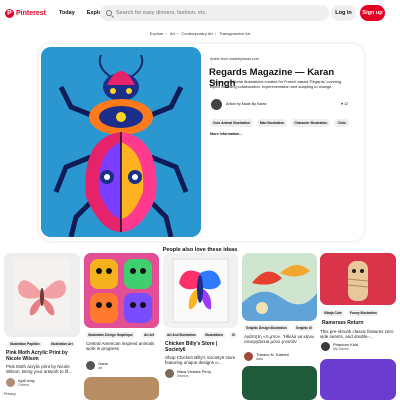  Describe the element at coordinates (234, 59) in the screenshot. I see `article-source: Article from madebykaran.com` at that location.